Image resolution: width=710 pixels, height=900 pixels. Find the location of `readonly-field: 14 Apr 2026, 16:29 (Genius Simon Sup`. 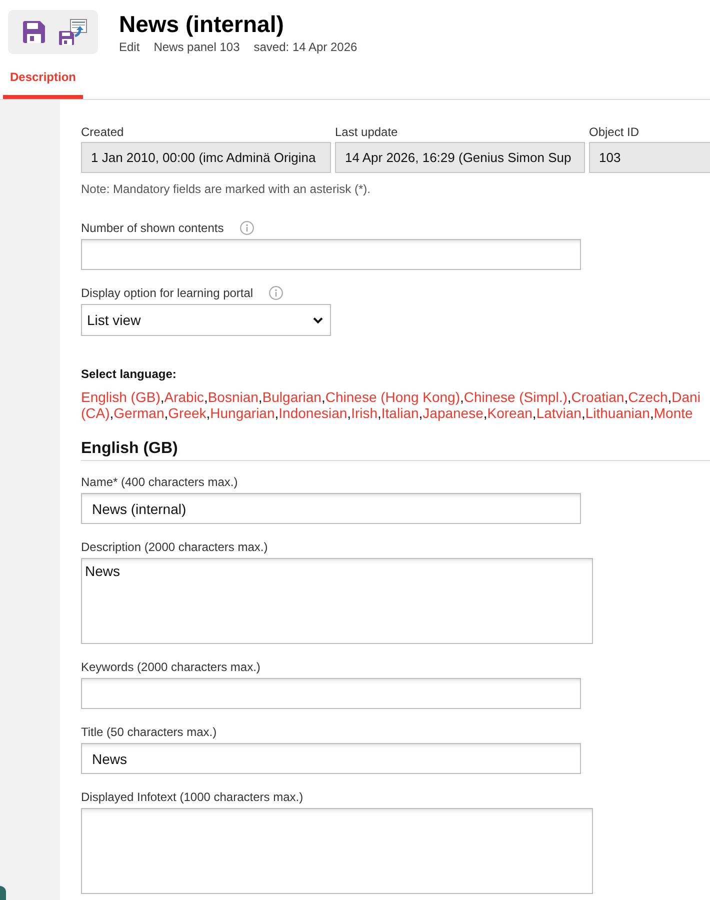

readonly-field: 14 Apr 2026, 16:29 (Genius Simon Sup is located at coordinates (460, 157).